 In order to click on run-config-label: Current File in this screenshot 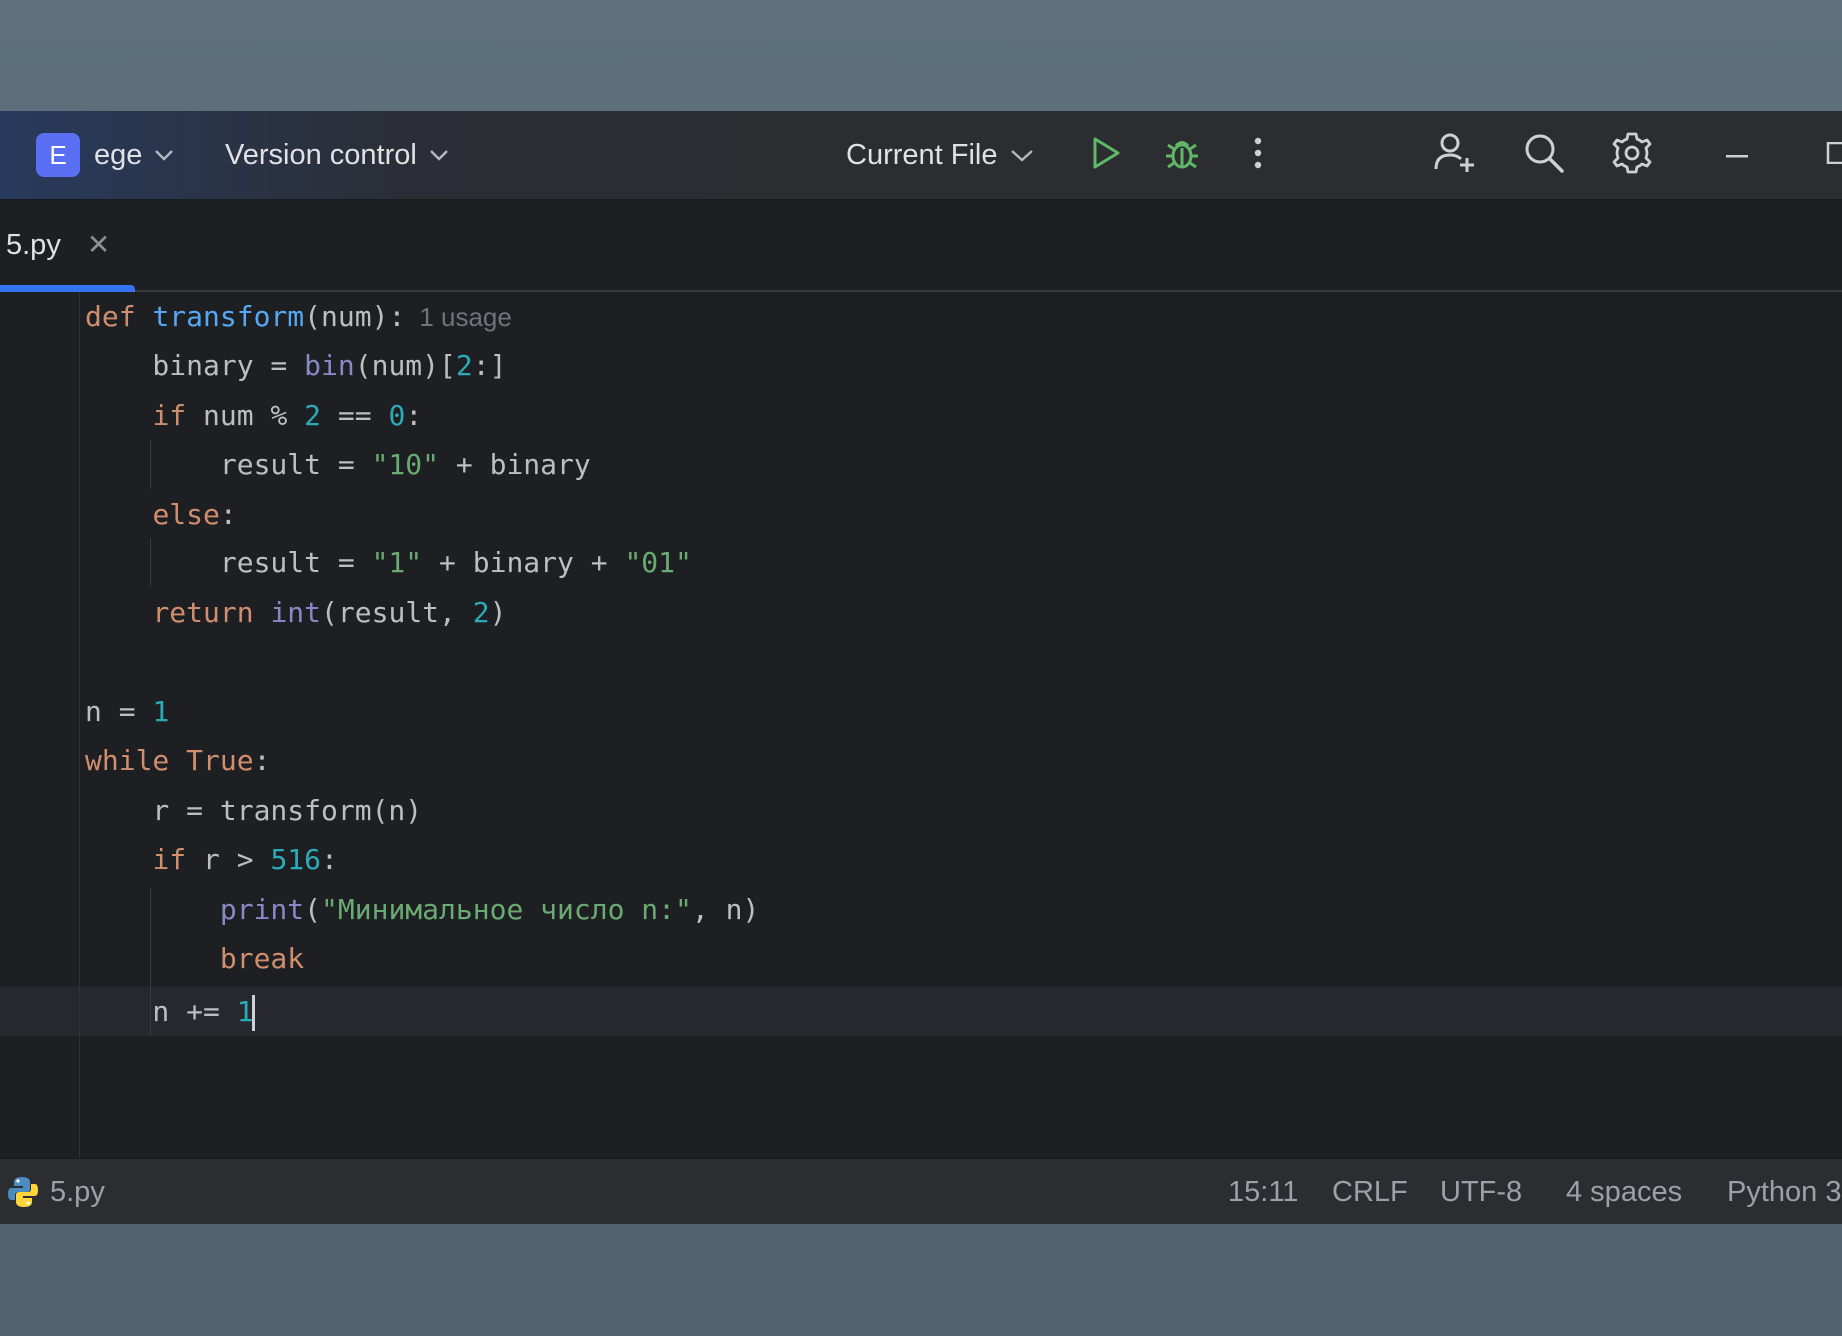, I will do `click(922, 154)`.